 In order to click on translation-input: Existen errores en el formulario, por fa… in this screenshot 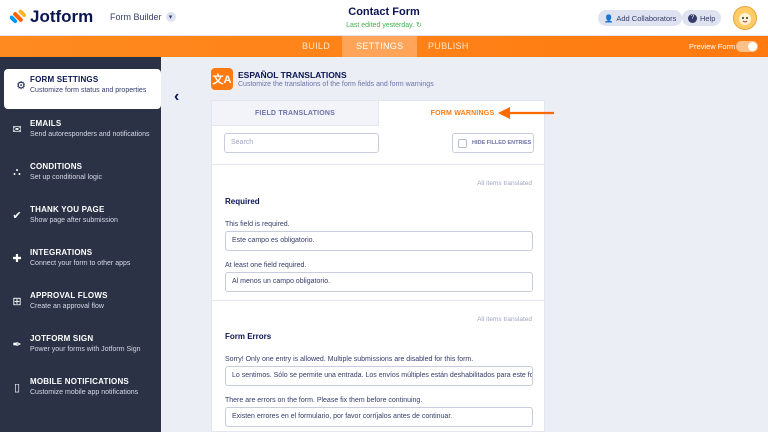, I will do `click(379, 417)`.